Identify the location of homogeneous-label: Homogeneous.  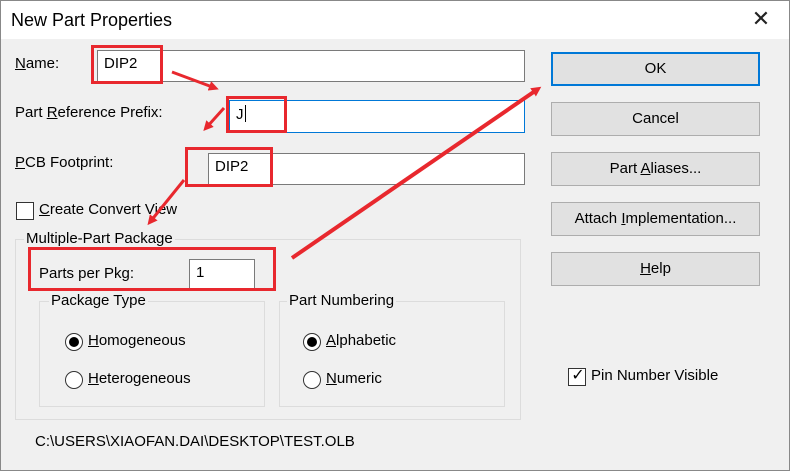
(137, 340).